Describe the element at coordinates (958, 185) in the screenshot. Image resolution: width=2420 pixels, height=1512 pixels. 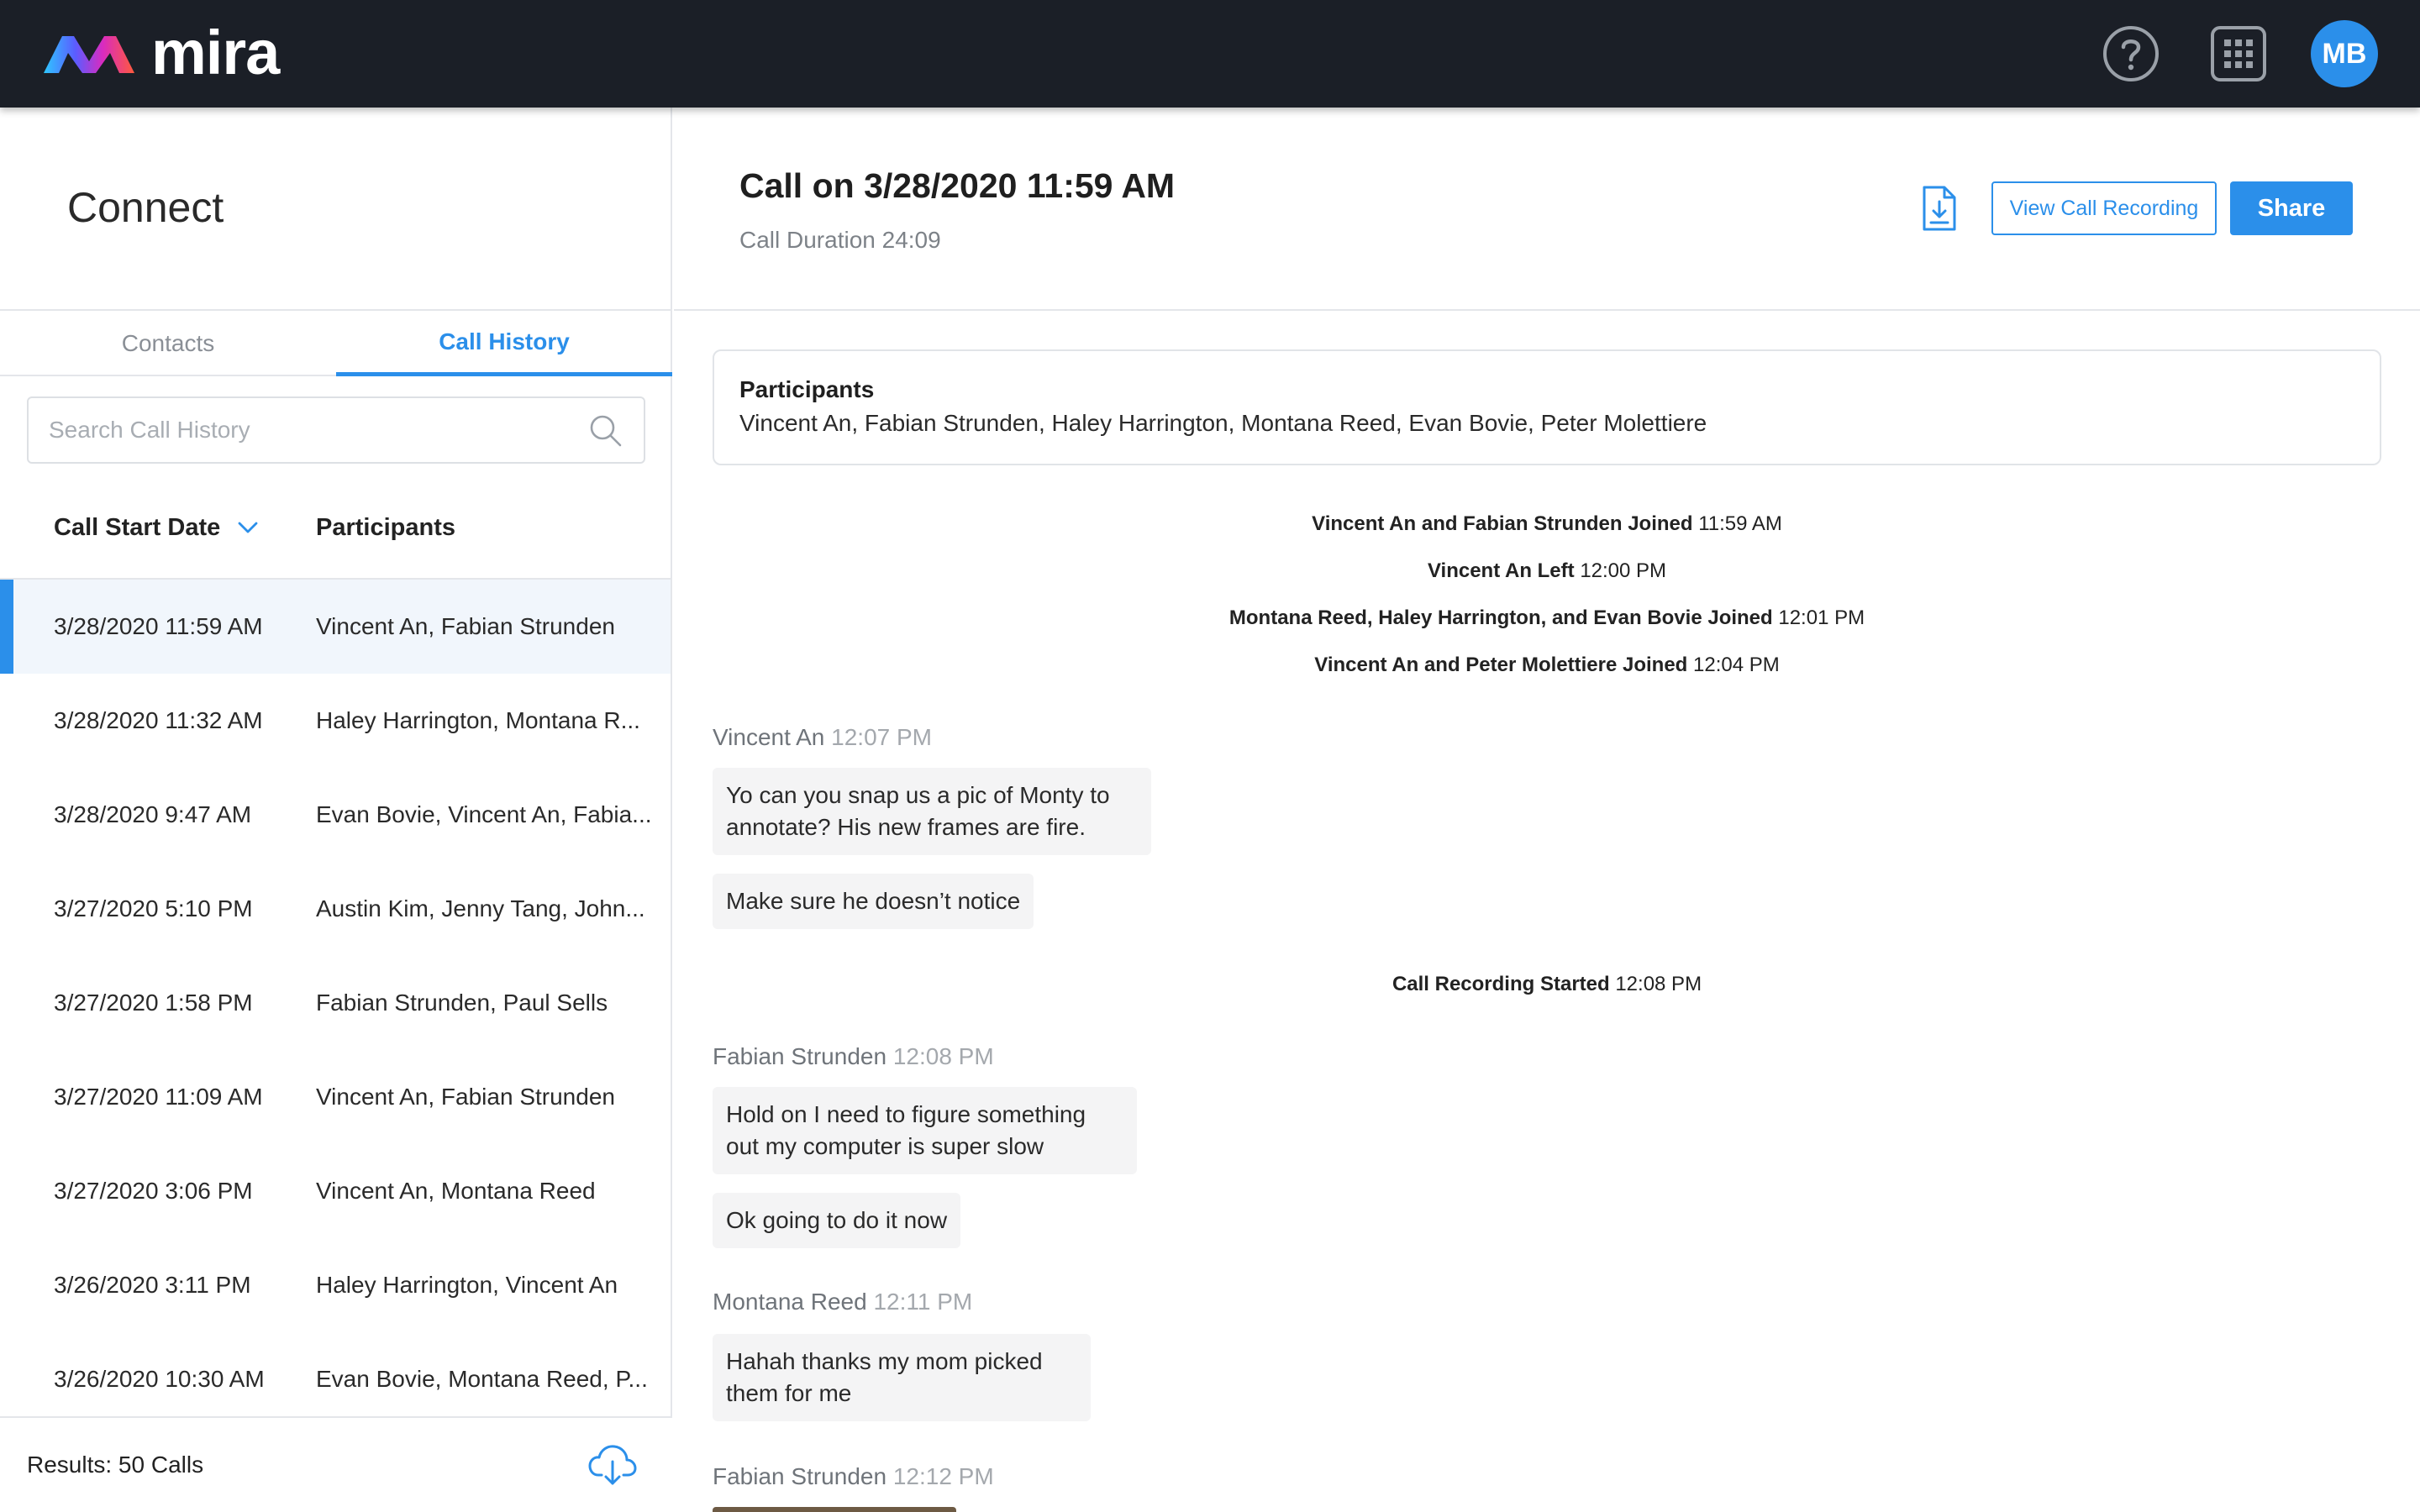
I see `call-title: Call on 3/28/2020 11:59 AM` at that location.